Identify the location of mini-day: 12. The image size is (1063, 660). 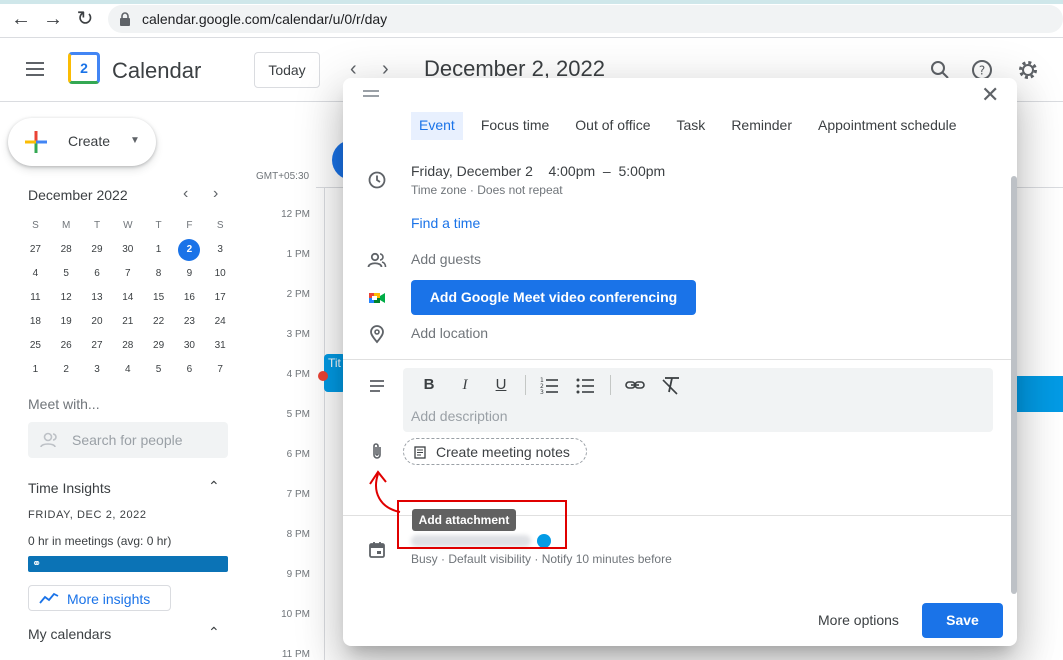
(66, 298).